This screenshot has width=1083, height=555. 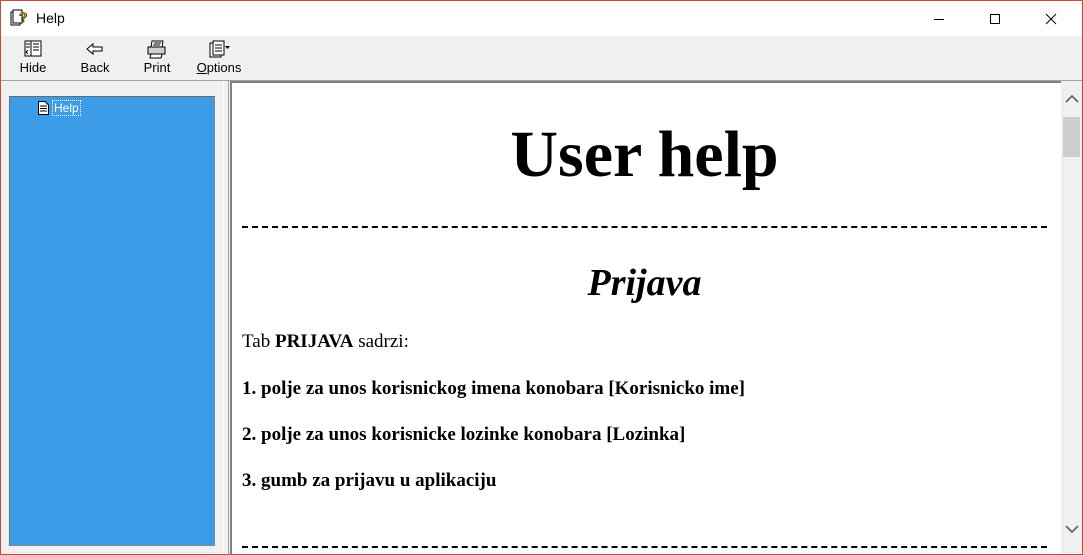 I want to click on minimize-button, so click(x=939, y=18).